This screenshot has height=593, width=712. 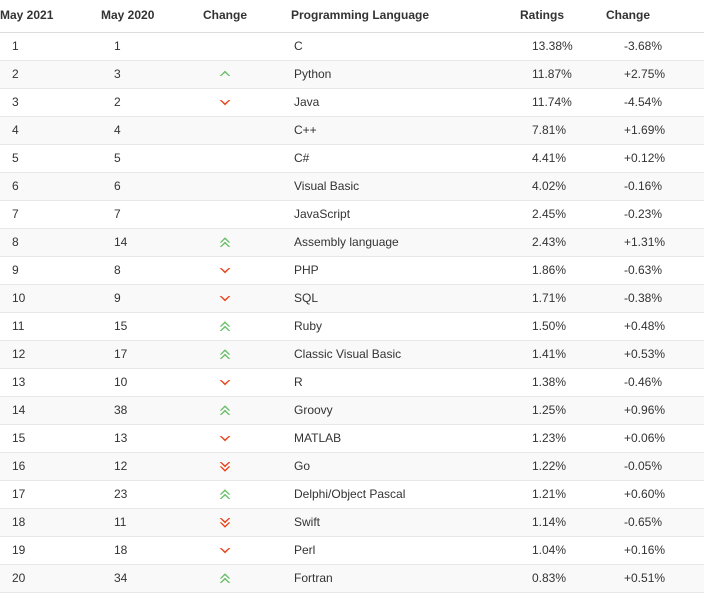 I want to click on cell-change-percent: -4.54%, so click(x=655, y=102).